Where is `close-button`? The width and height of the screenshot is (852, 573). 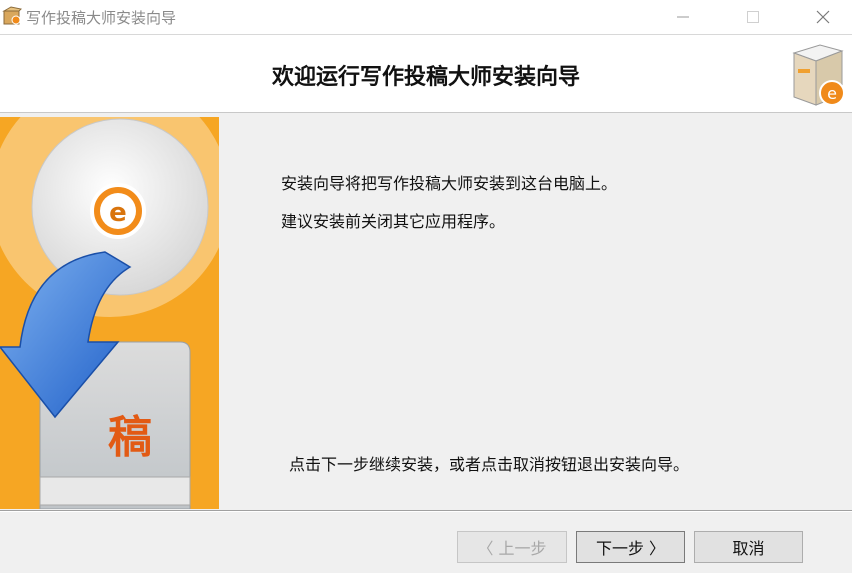 close-button is located at coordinates (823, 17).